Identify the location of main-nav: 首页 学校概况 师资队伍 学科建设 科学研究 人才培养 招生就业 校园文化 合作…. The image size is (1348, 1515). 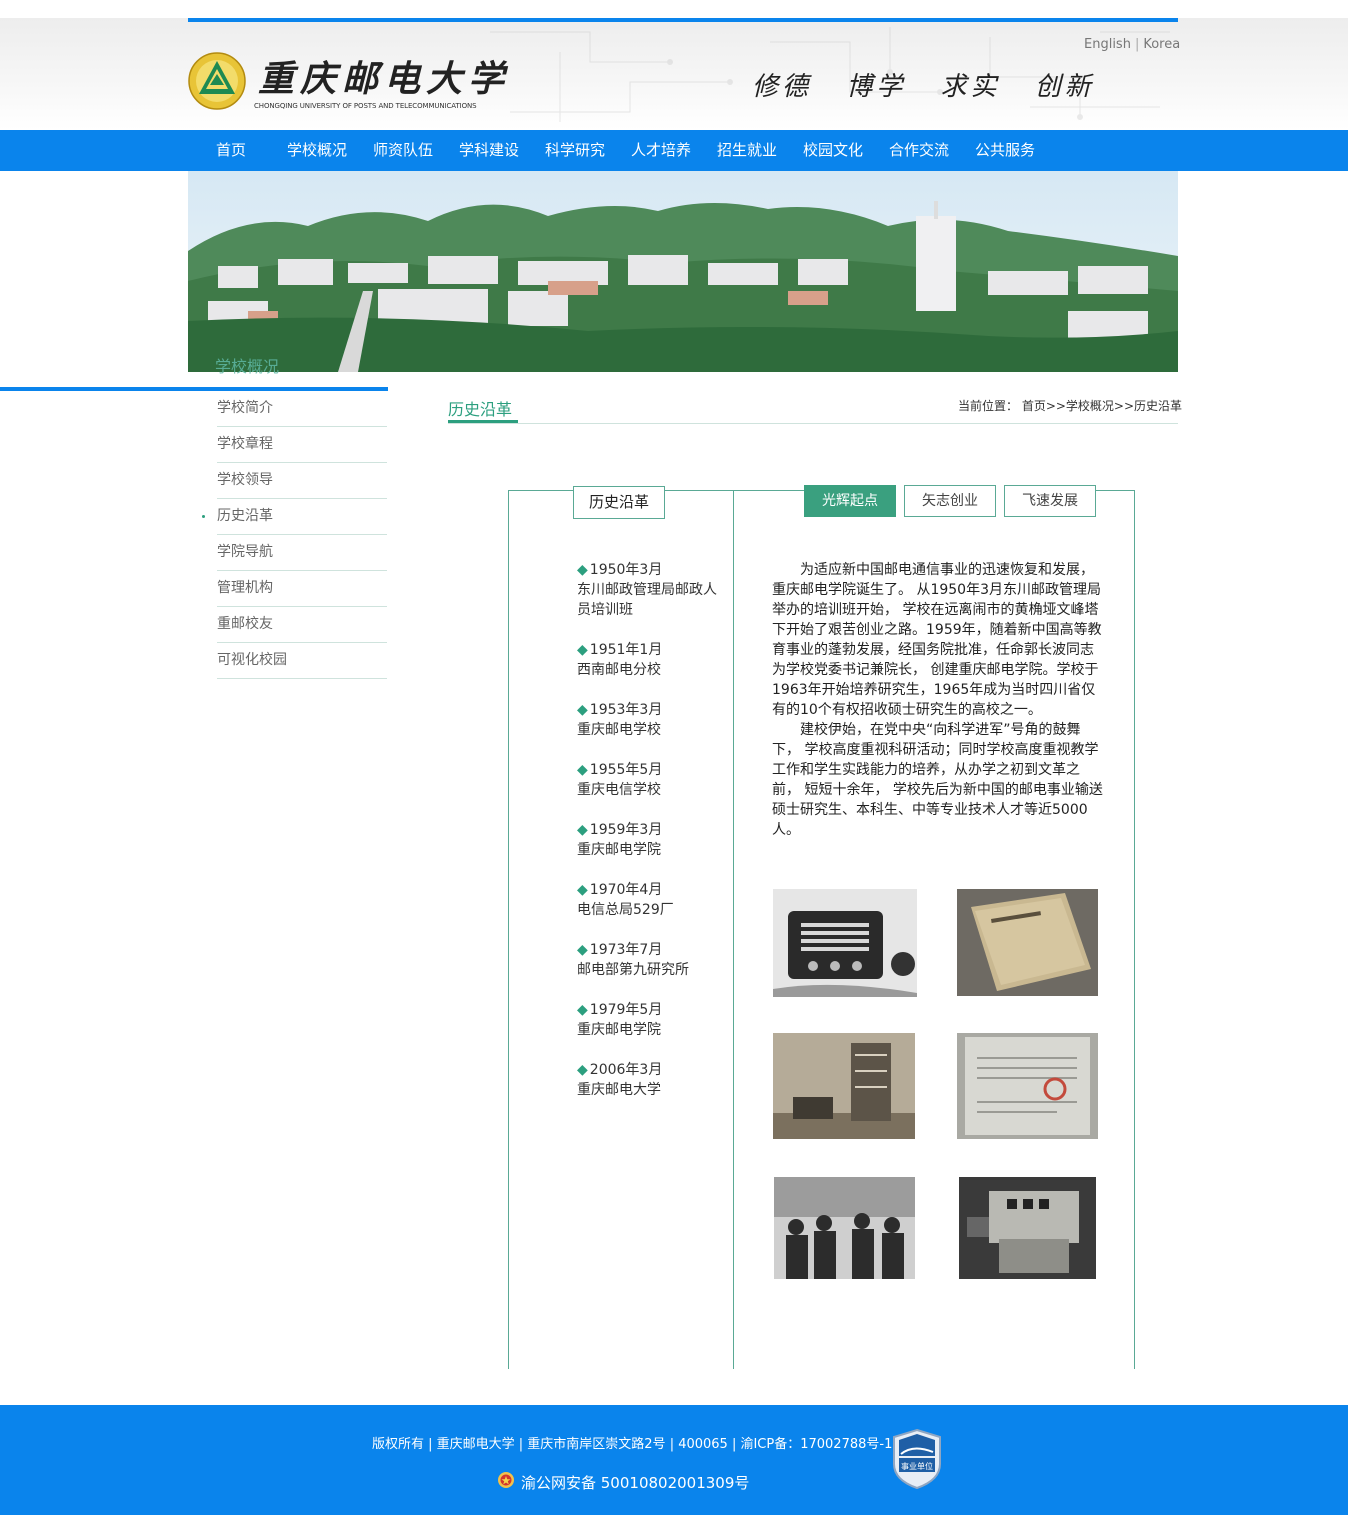
(674, 150).